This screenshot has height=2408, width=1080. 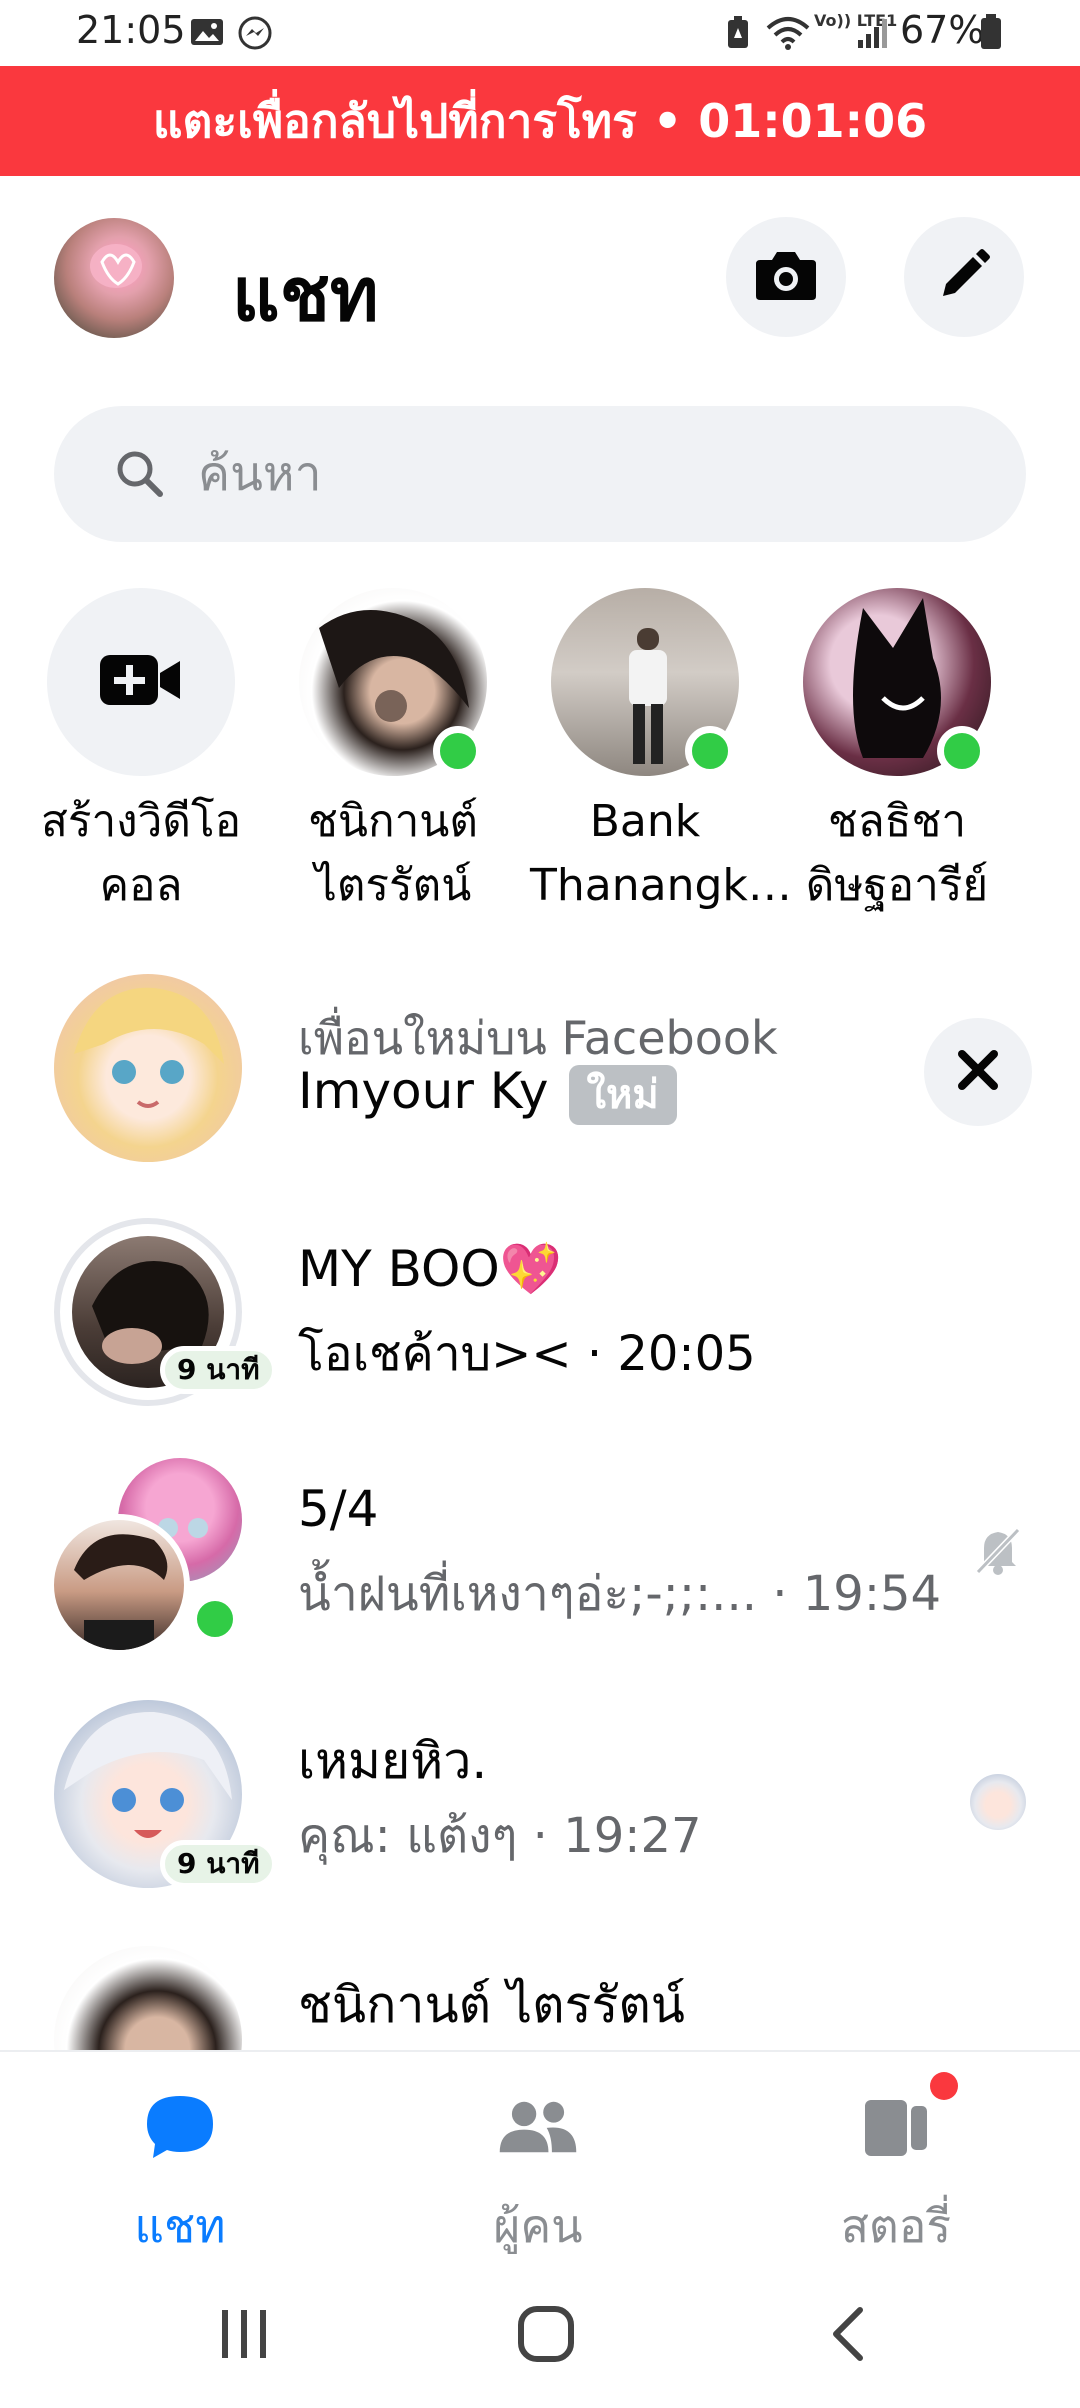 What do you see at coordinates (393, 853) in the screenshot?
I see `active-person-name: ชนิกานต์ ไตรรัตน์` at bounding box center [393, 853].